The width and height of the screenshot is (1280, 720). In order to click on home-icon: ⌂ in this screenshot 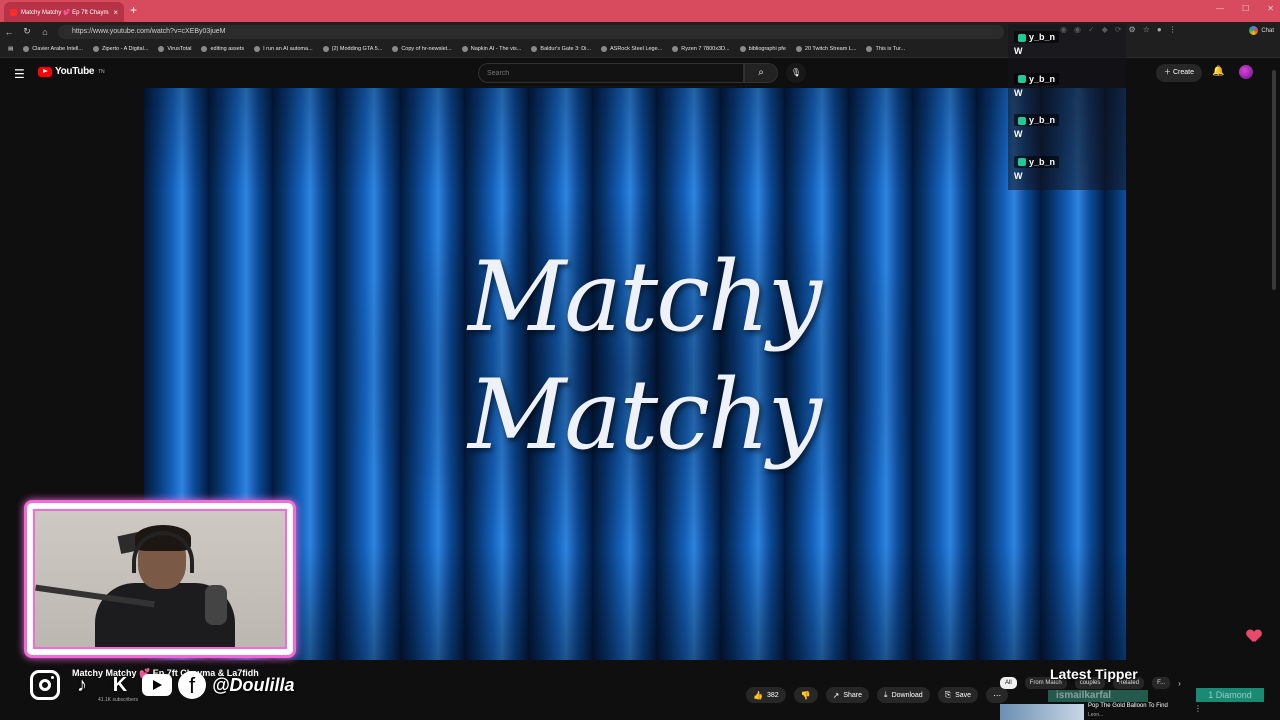, I will do `click(45, 32)`.